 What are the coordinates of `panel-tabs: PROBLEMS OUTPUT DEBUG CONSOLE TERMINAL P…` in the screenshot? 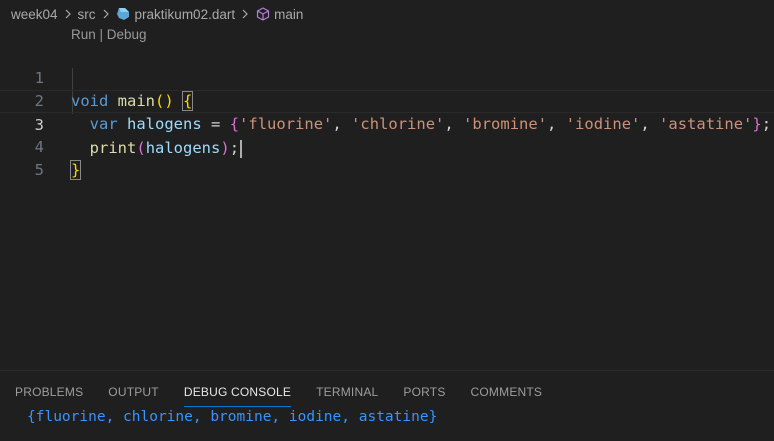 It's located at (283, 389).